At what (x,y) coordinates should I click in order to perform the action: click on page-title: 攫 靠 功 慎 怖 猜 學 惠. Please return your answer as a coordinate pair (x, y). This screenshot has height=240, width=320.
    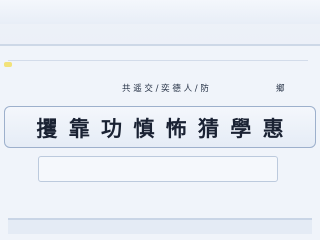
    Looking at the image, I should click on (161, 129).